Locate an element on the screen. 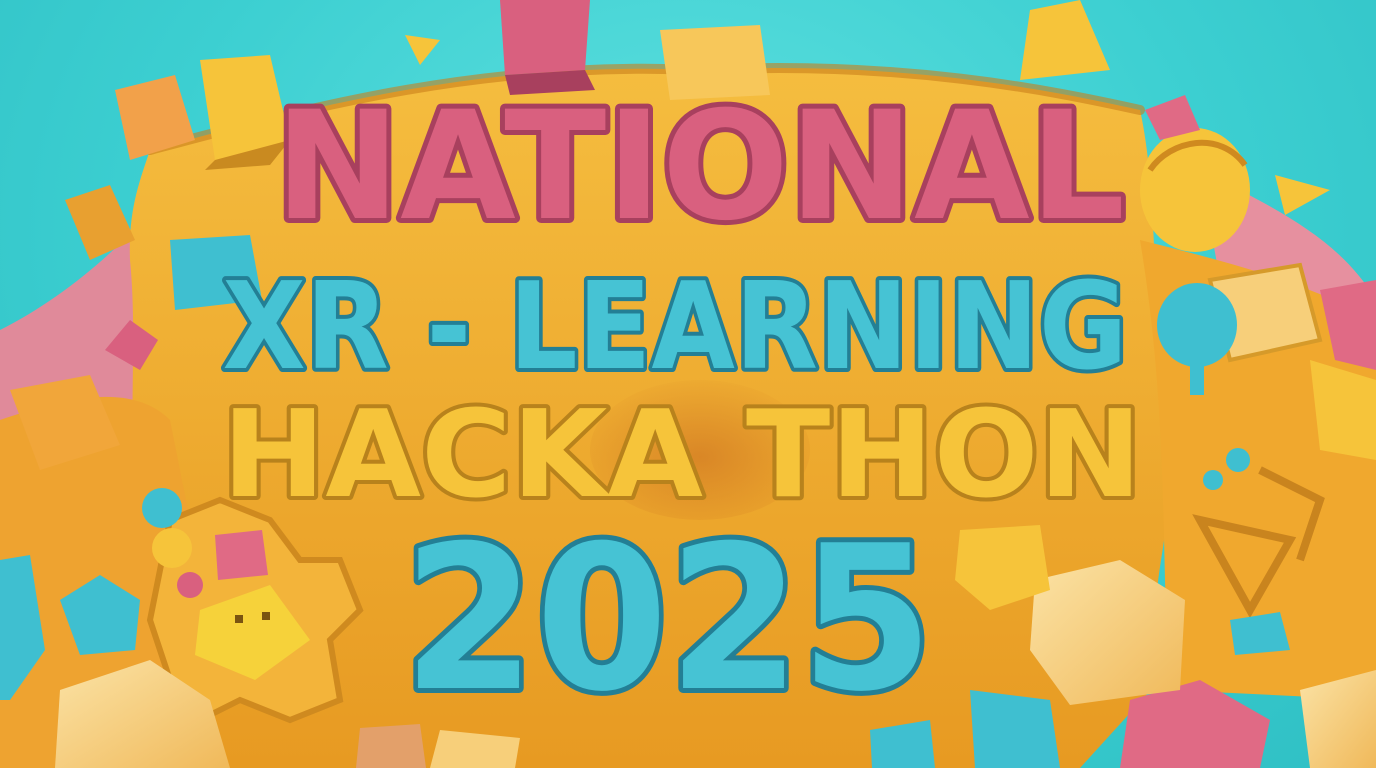 This screenshot has height=768, width=1376. cyan-paddle-handle is located at coordinates (1197, 377).